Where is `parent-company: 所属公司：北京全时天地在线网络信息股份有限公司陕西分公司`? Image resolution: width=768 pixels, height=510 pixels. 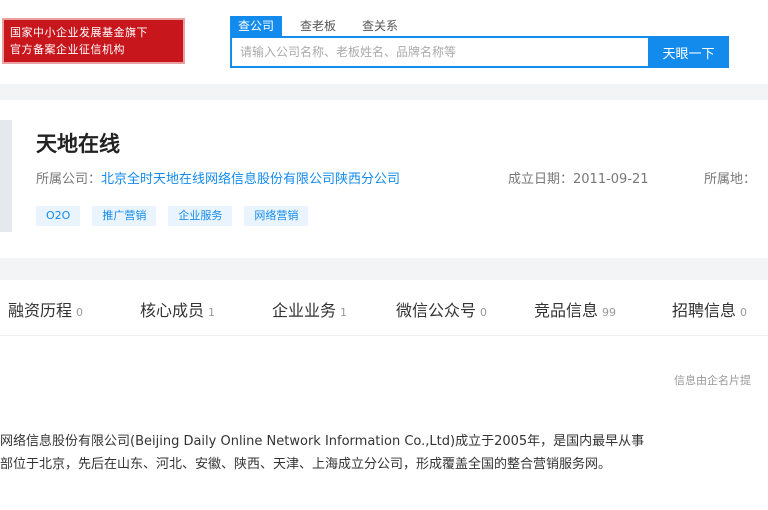 parent-company: 所属公司：北京全时天地在线网络信息股份有限公司陕西分公司 is located at coordinates (218, 177).